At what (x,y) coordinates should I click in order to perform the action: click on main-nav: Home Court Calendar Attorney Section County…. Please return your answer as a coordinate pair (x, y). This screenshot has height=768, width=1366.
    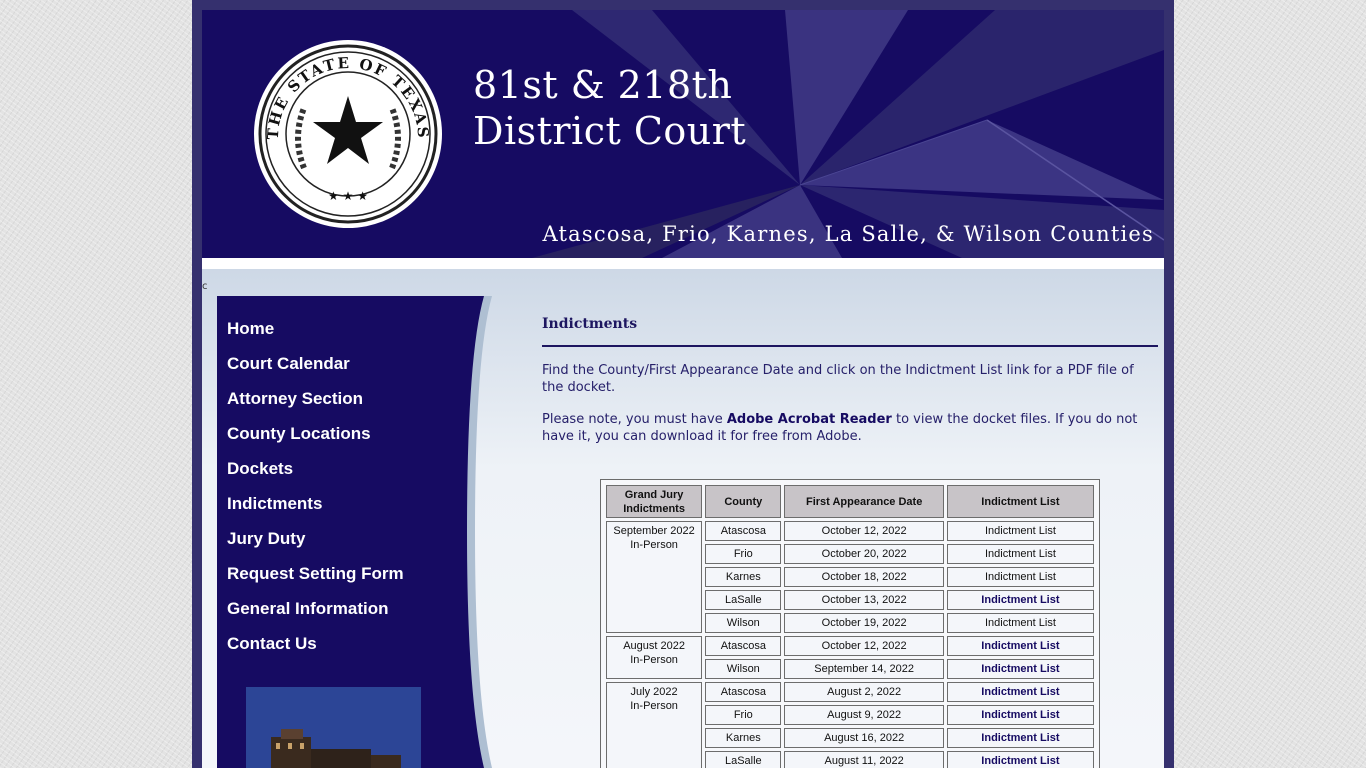
    Looking at the image, I should click on (315, 493).